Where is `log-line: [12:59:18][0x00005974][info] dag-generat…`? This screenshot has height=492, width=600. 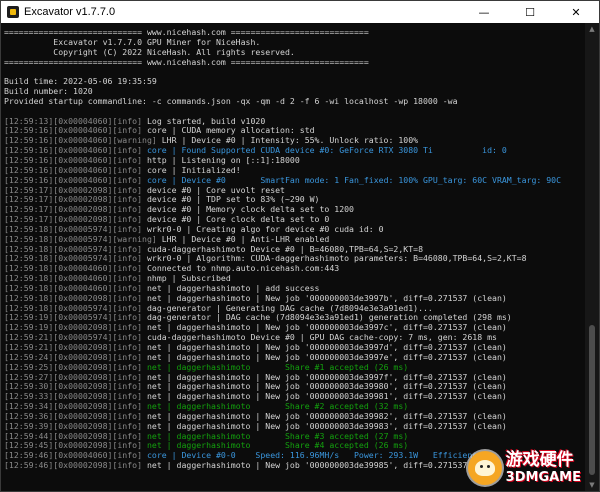
log-line: [12:59:18][0x00005974][info] dag-generat… is located at coordinates (294, 309).